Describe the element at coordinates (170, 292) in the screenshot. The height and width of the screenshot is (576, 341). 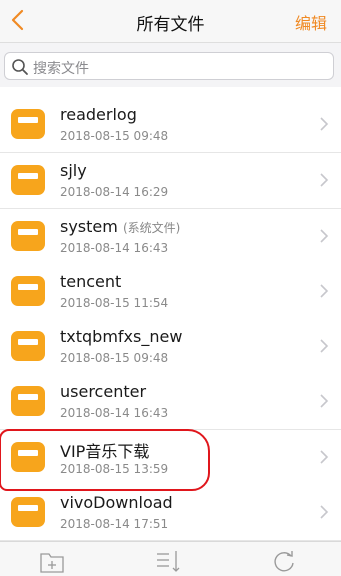
I see `list-item: tencent 2018-08-15 11:54` at that location.